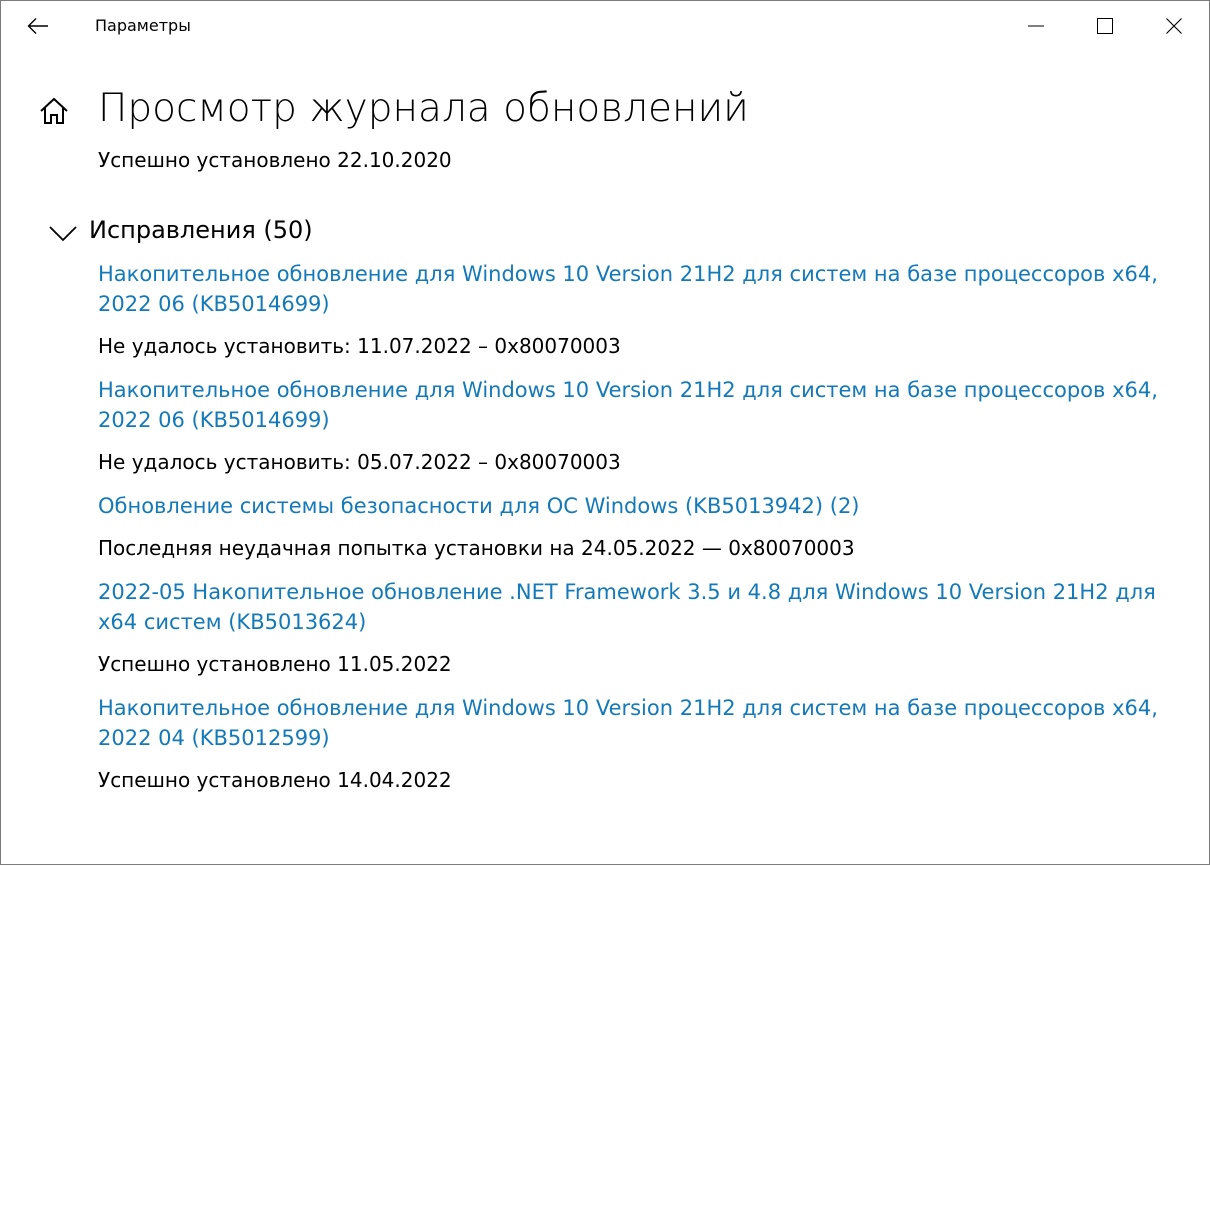 This screenshot has height=1209, width=1210. What do you see at coordinates (275, 664) in the screenshot?
I see `update-status: Успешно установлено 11.05.2022` at bounding box center [275, 664].